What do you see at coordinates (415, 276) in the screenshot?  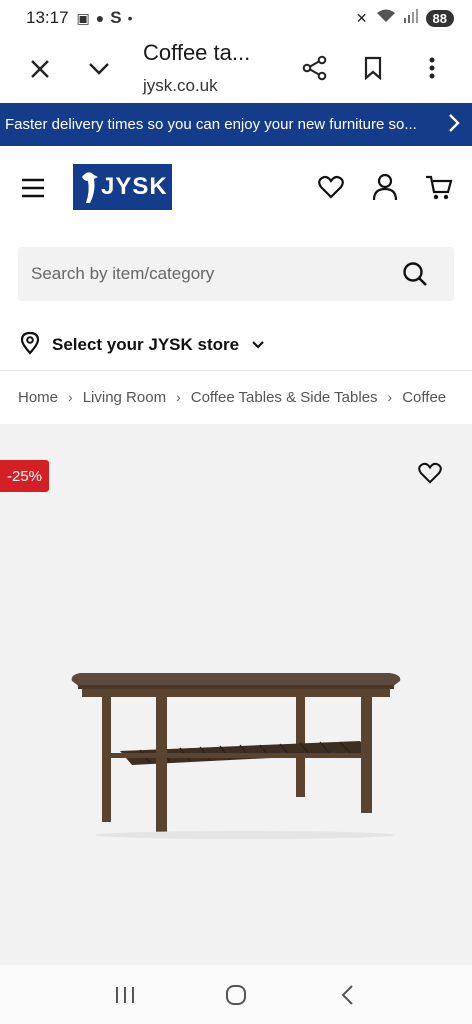 I see `search-icon` at bounding box center [415, 276].